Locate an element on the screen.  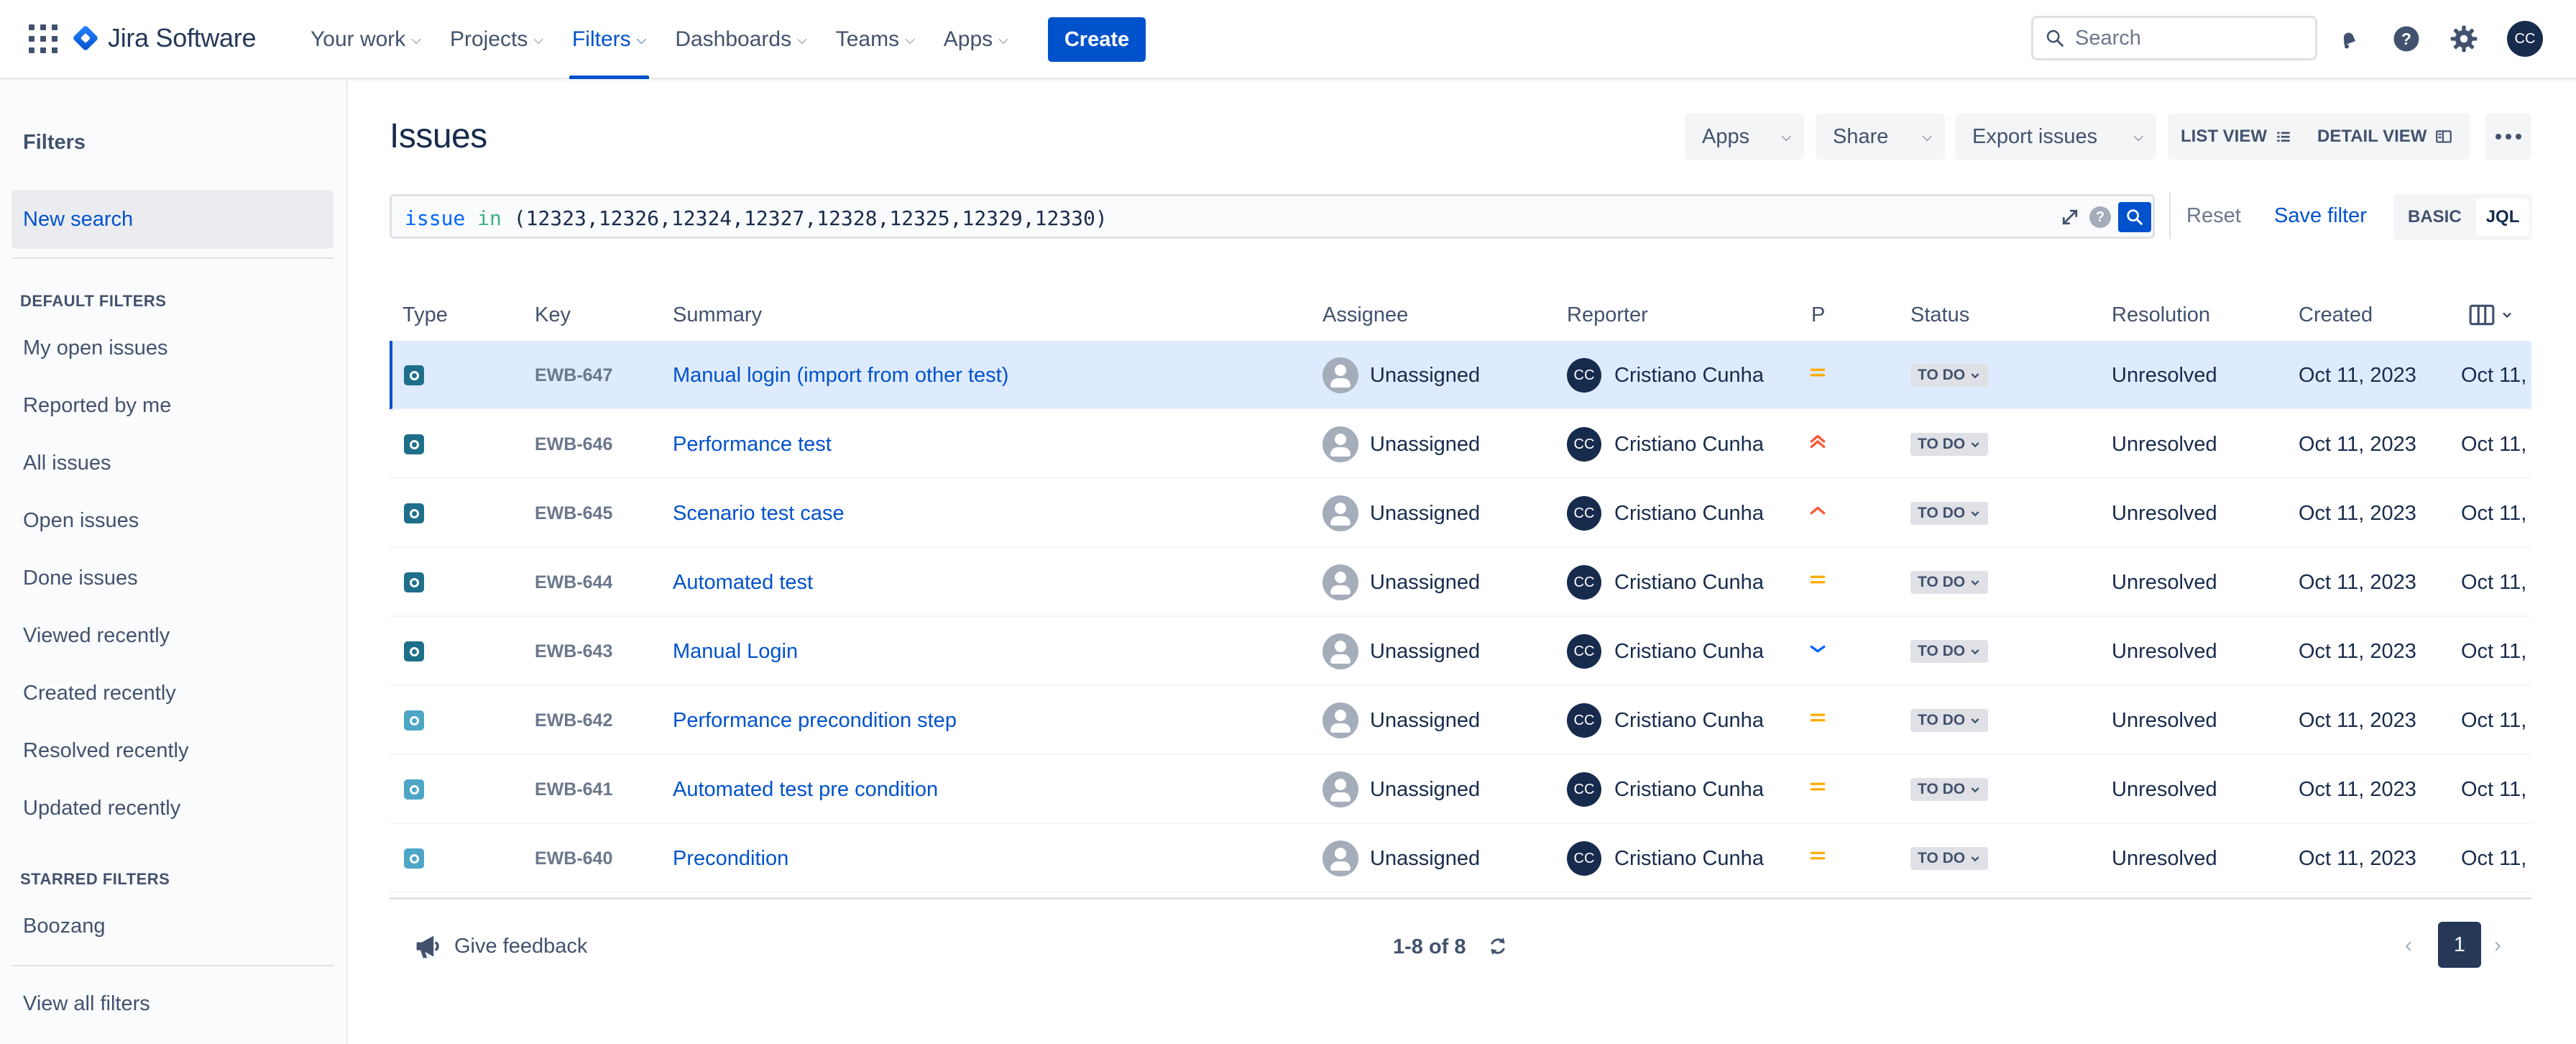
nav-filters: Filters ⌵ is located at coordinates (609, 39).